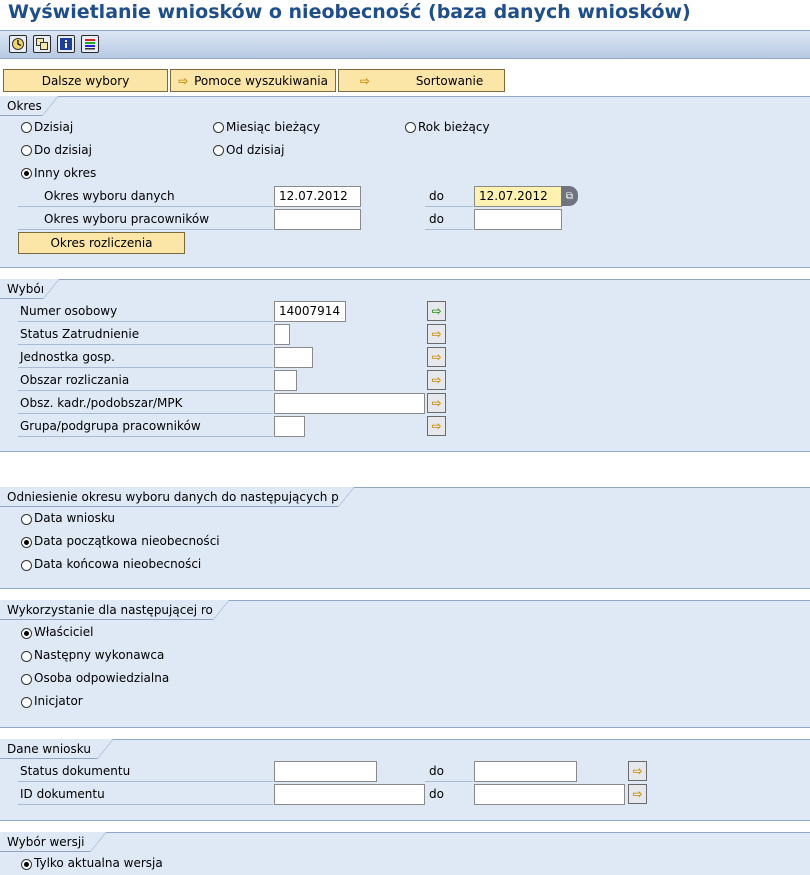  Describe the element at coordinates (110, 610) in the screenshot. I see `rola-title: Wykorzystanie dla następującej roli` at that location.